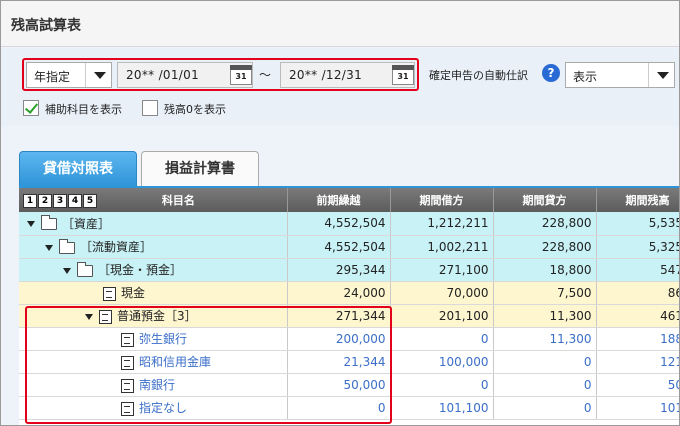  I want to click on title-bar: 残高試算表, so click(340, 24).